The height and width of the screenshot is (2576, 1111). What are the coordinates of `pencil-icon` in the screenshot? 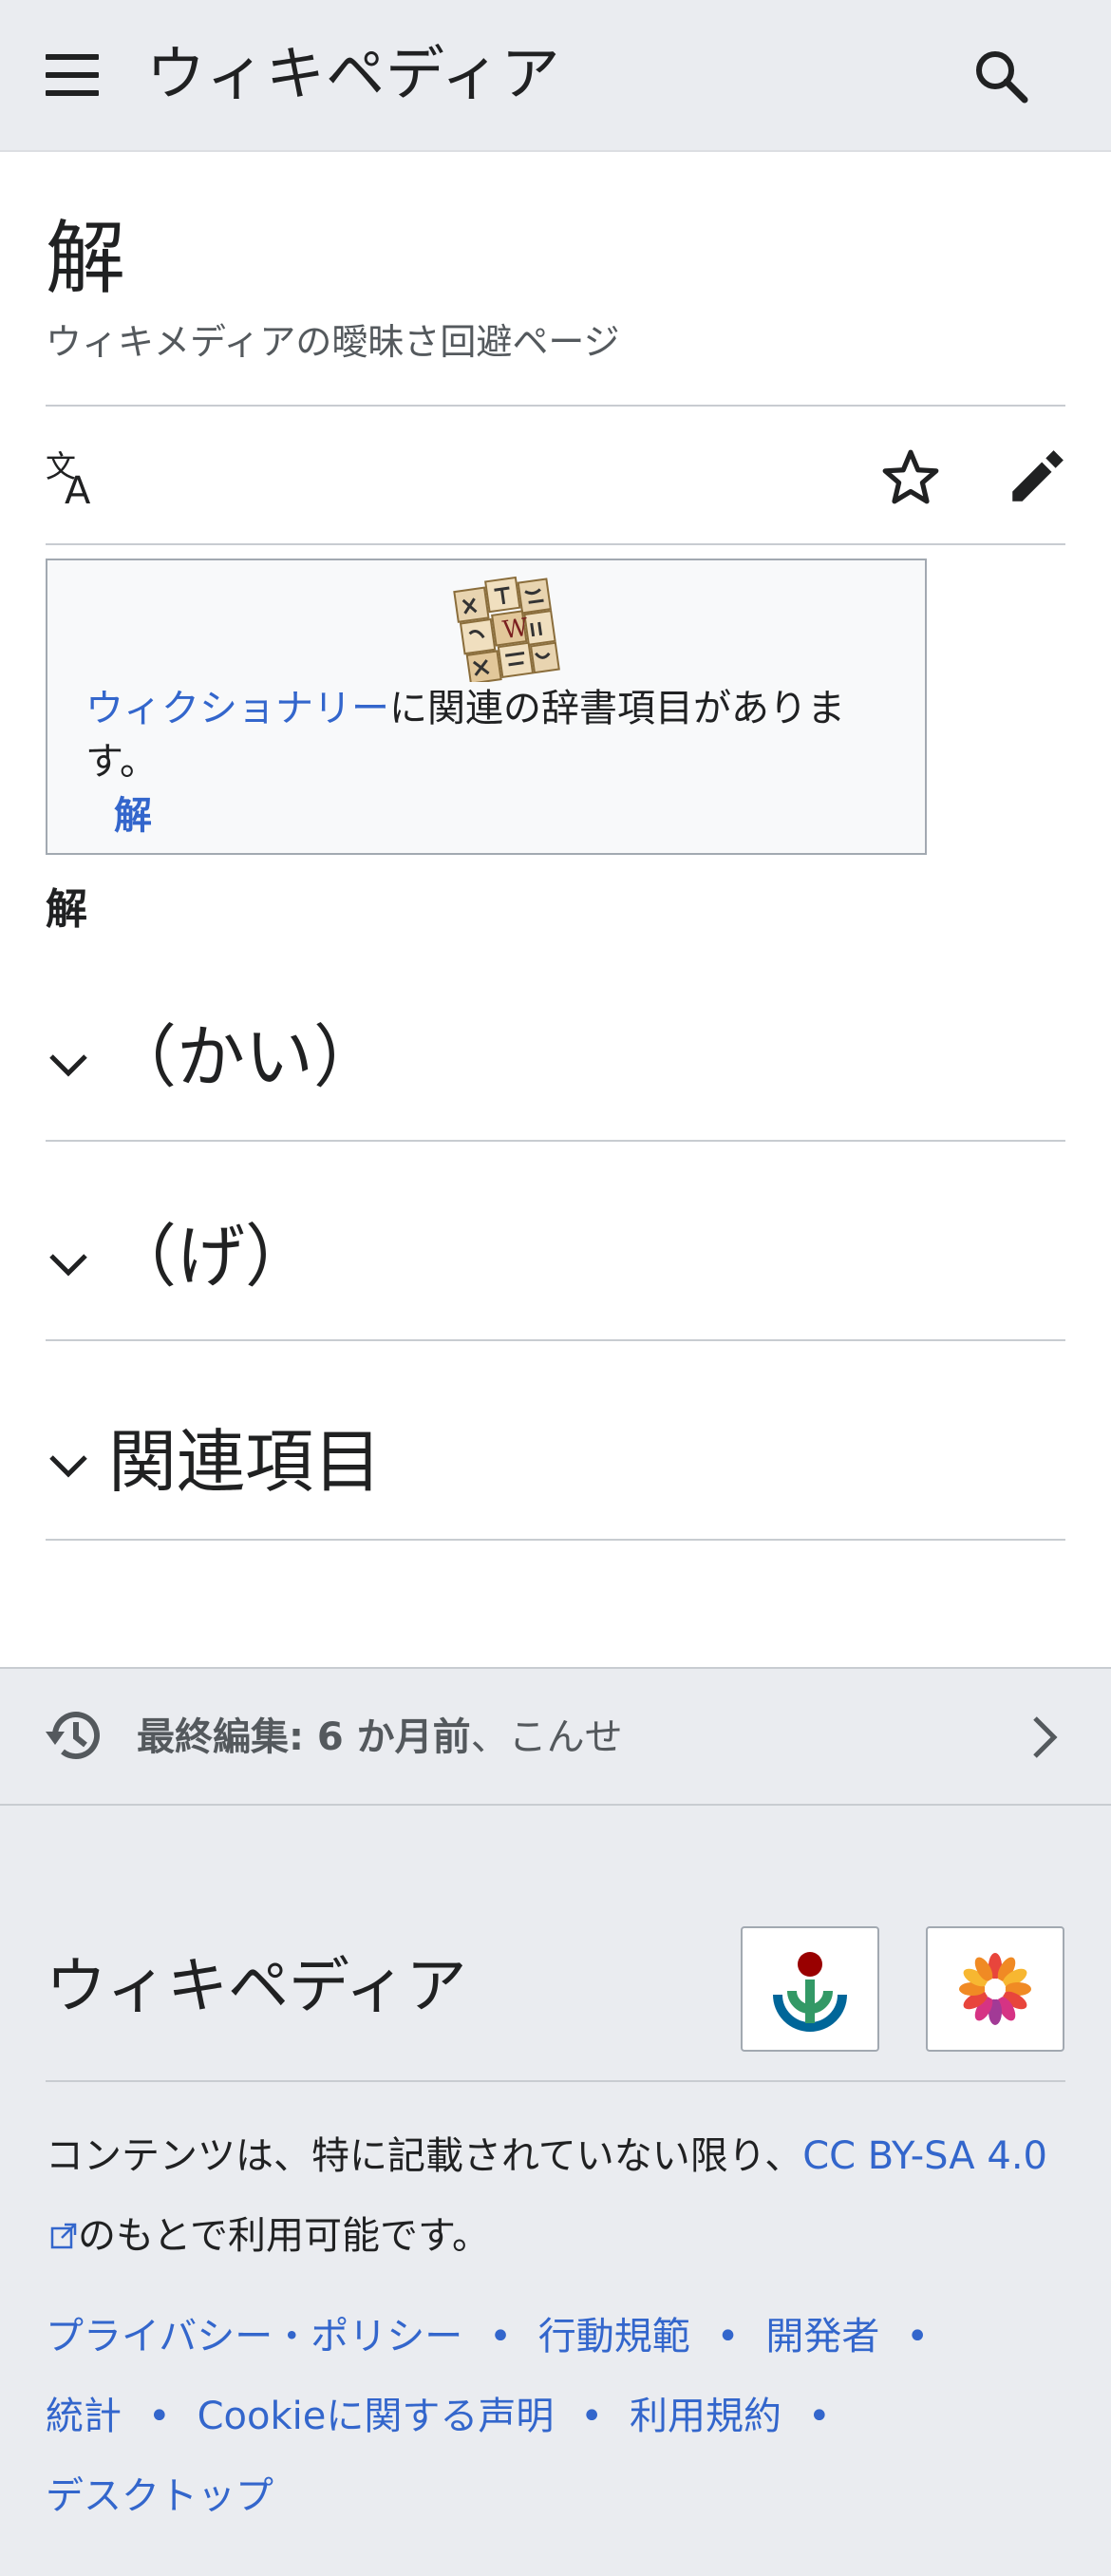 It's located at (1036, 477).